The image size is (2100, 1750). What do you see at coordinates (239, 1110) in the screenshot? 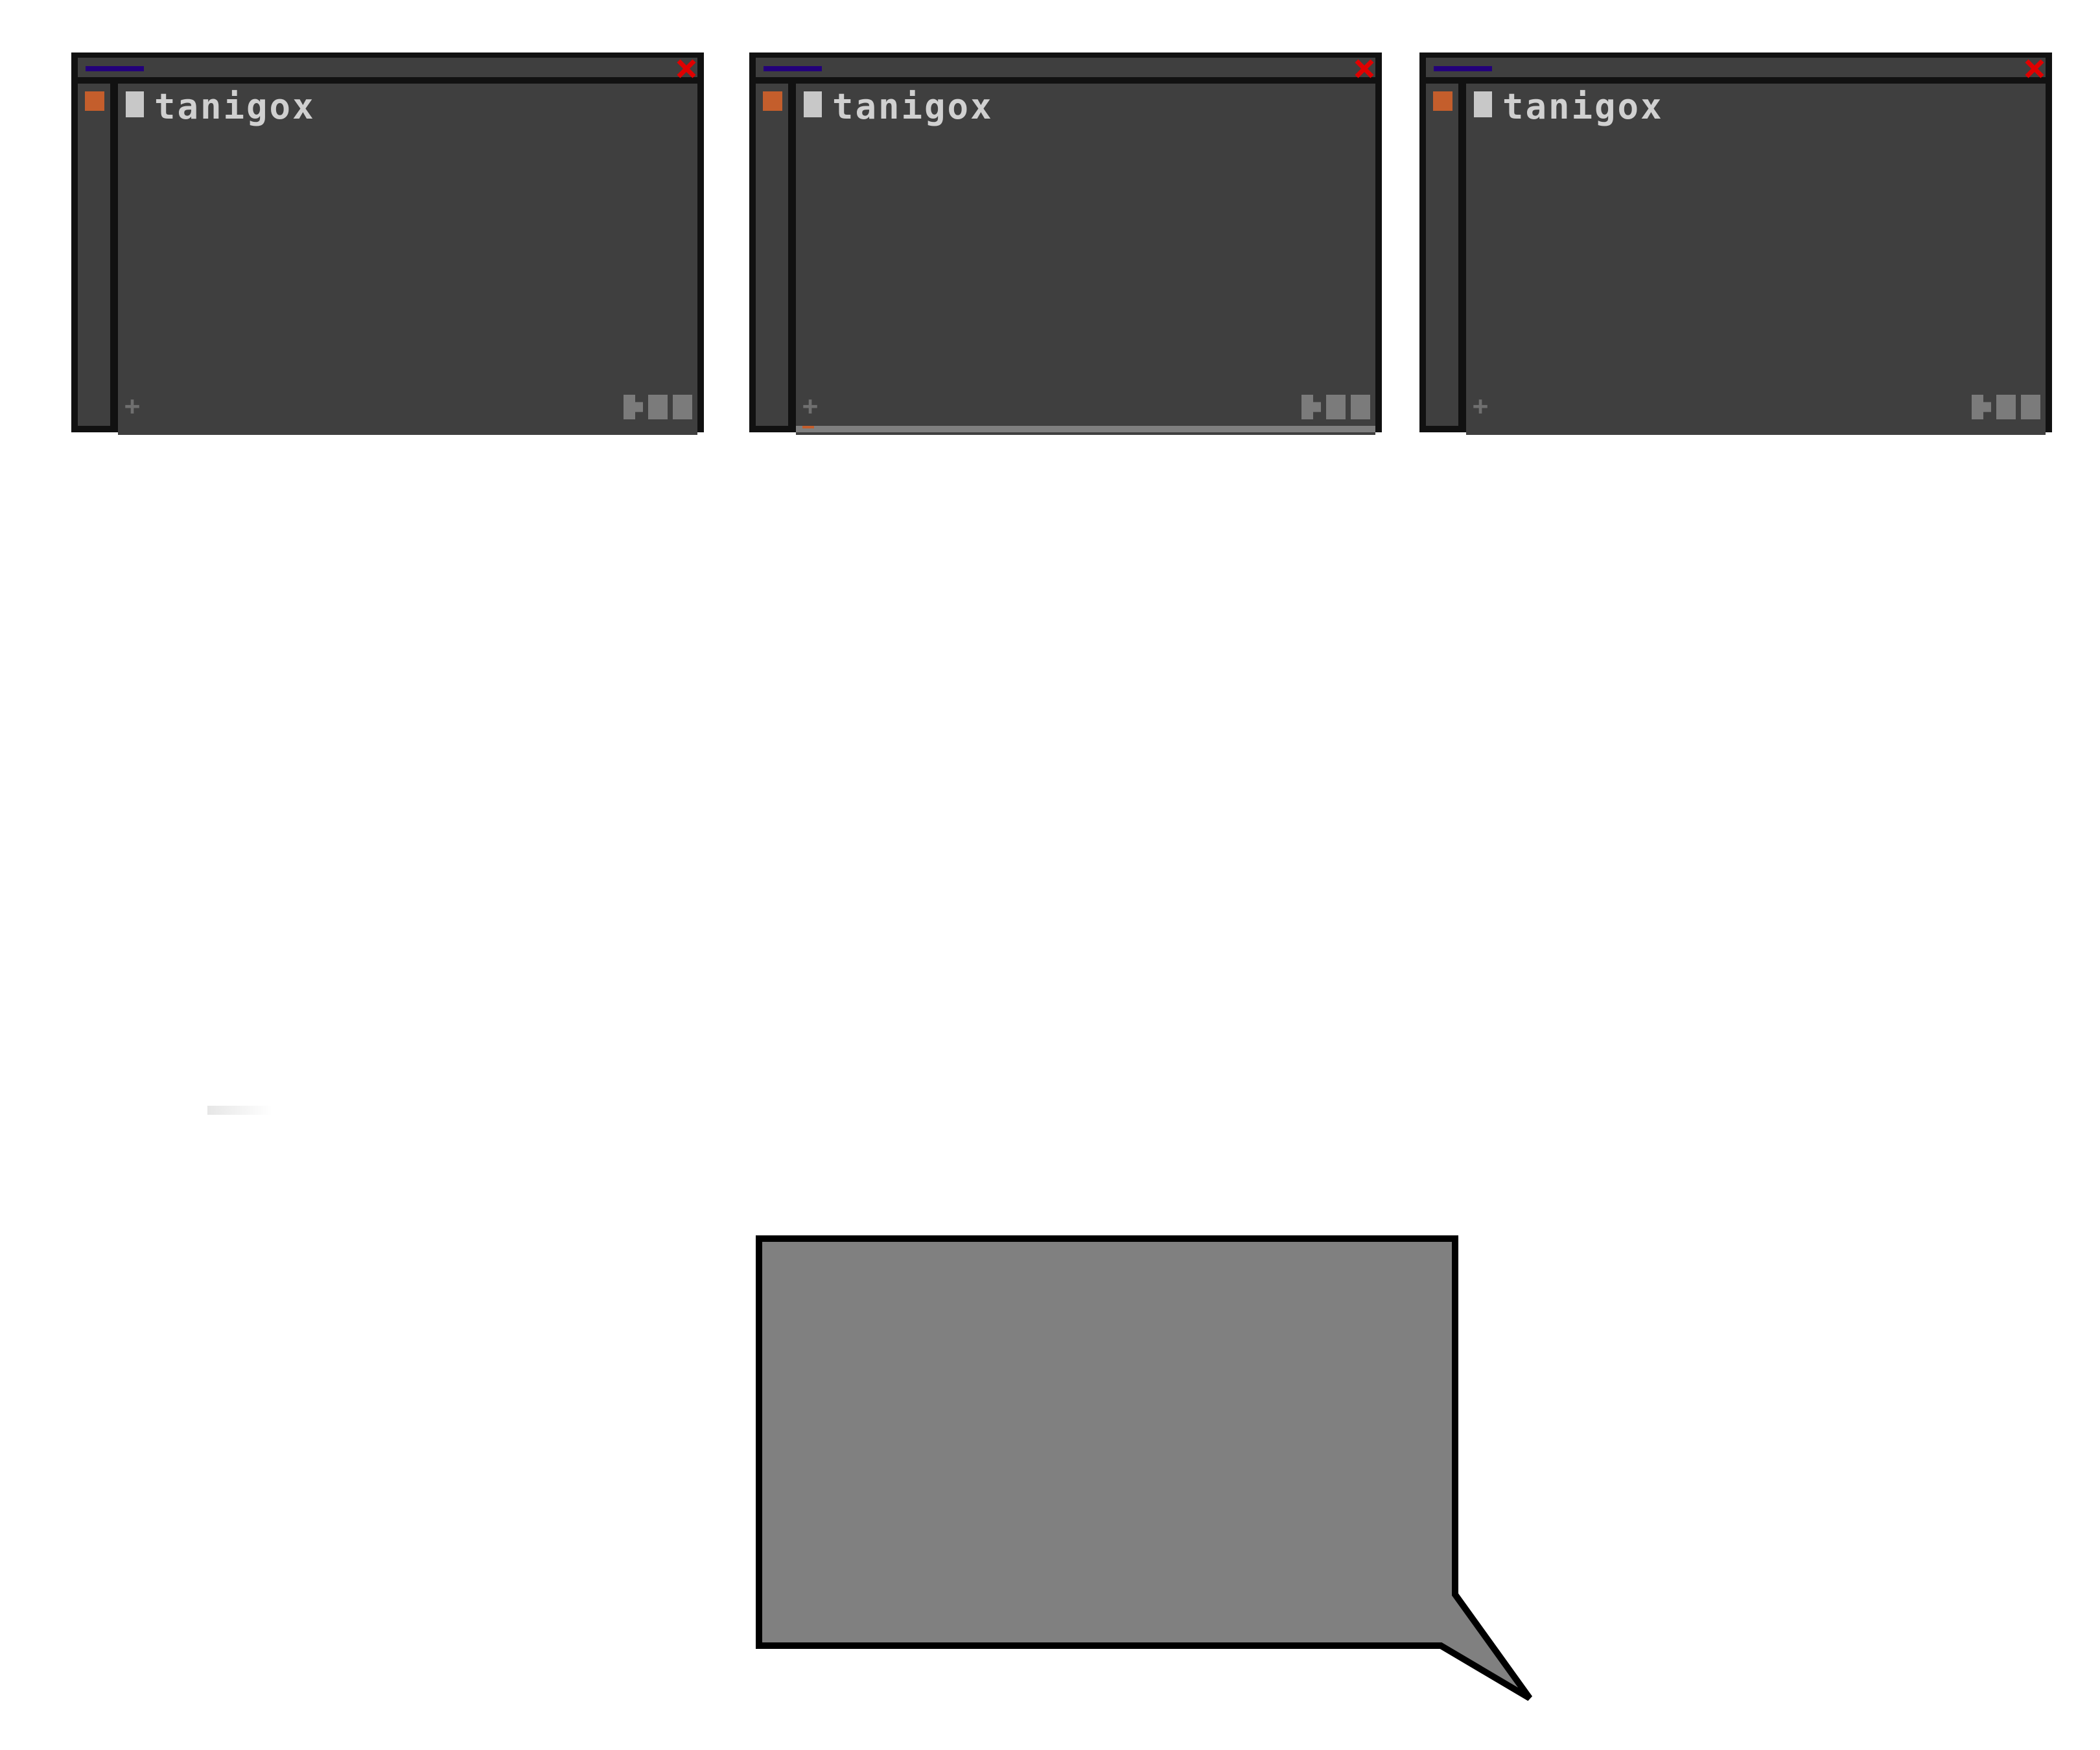
I see `smudge-mark` at bounding box center [239, 1110].